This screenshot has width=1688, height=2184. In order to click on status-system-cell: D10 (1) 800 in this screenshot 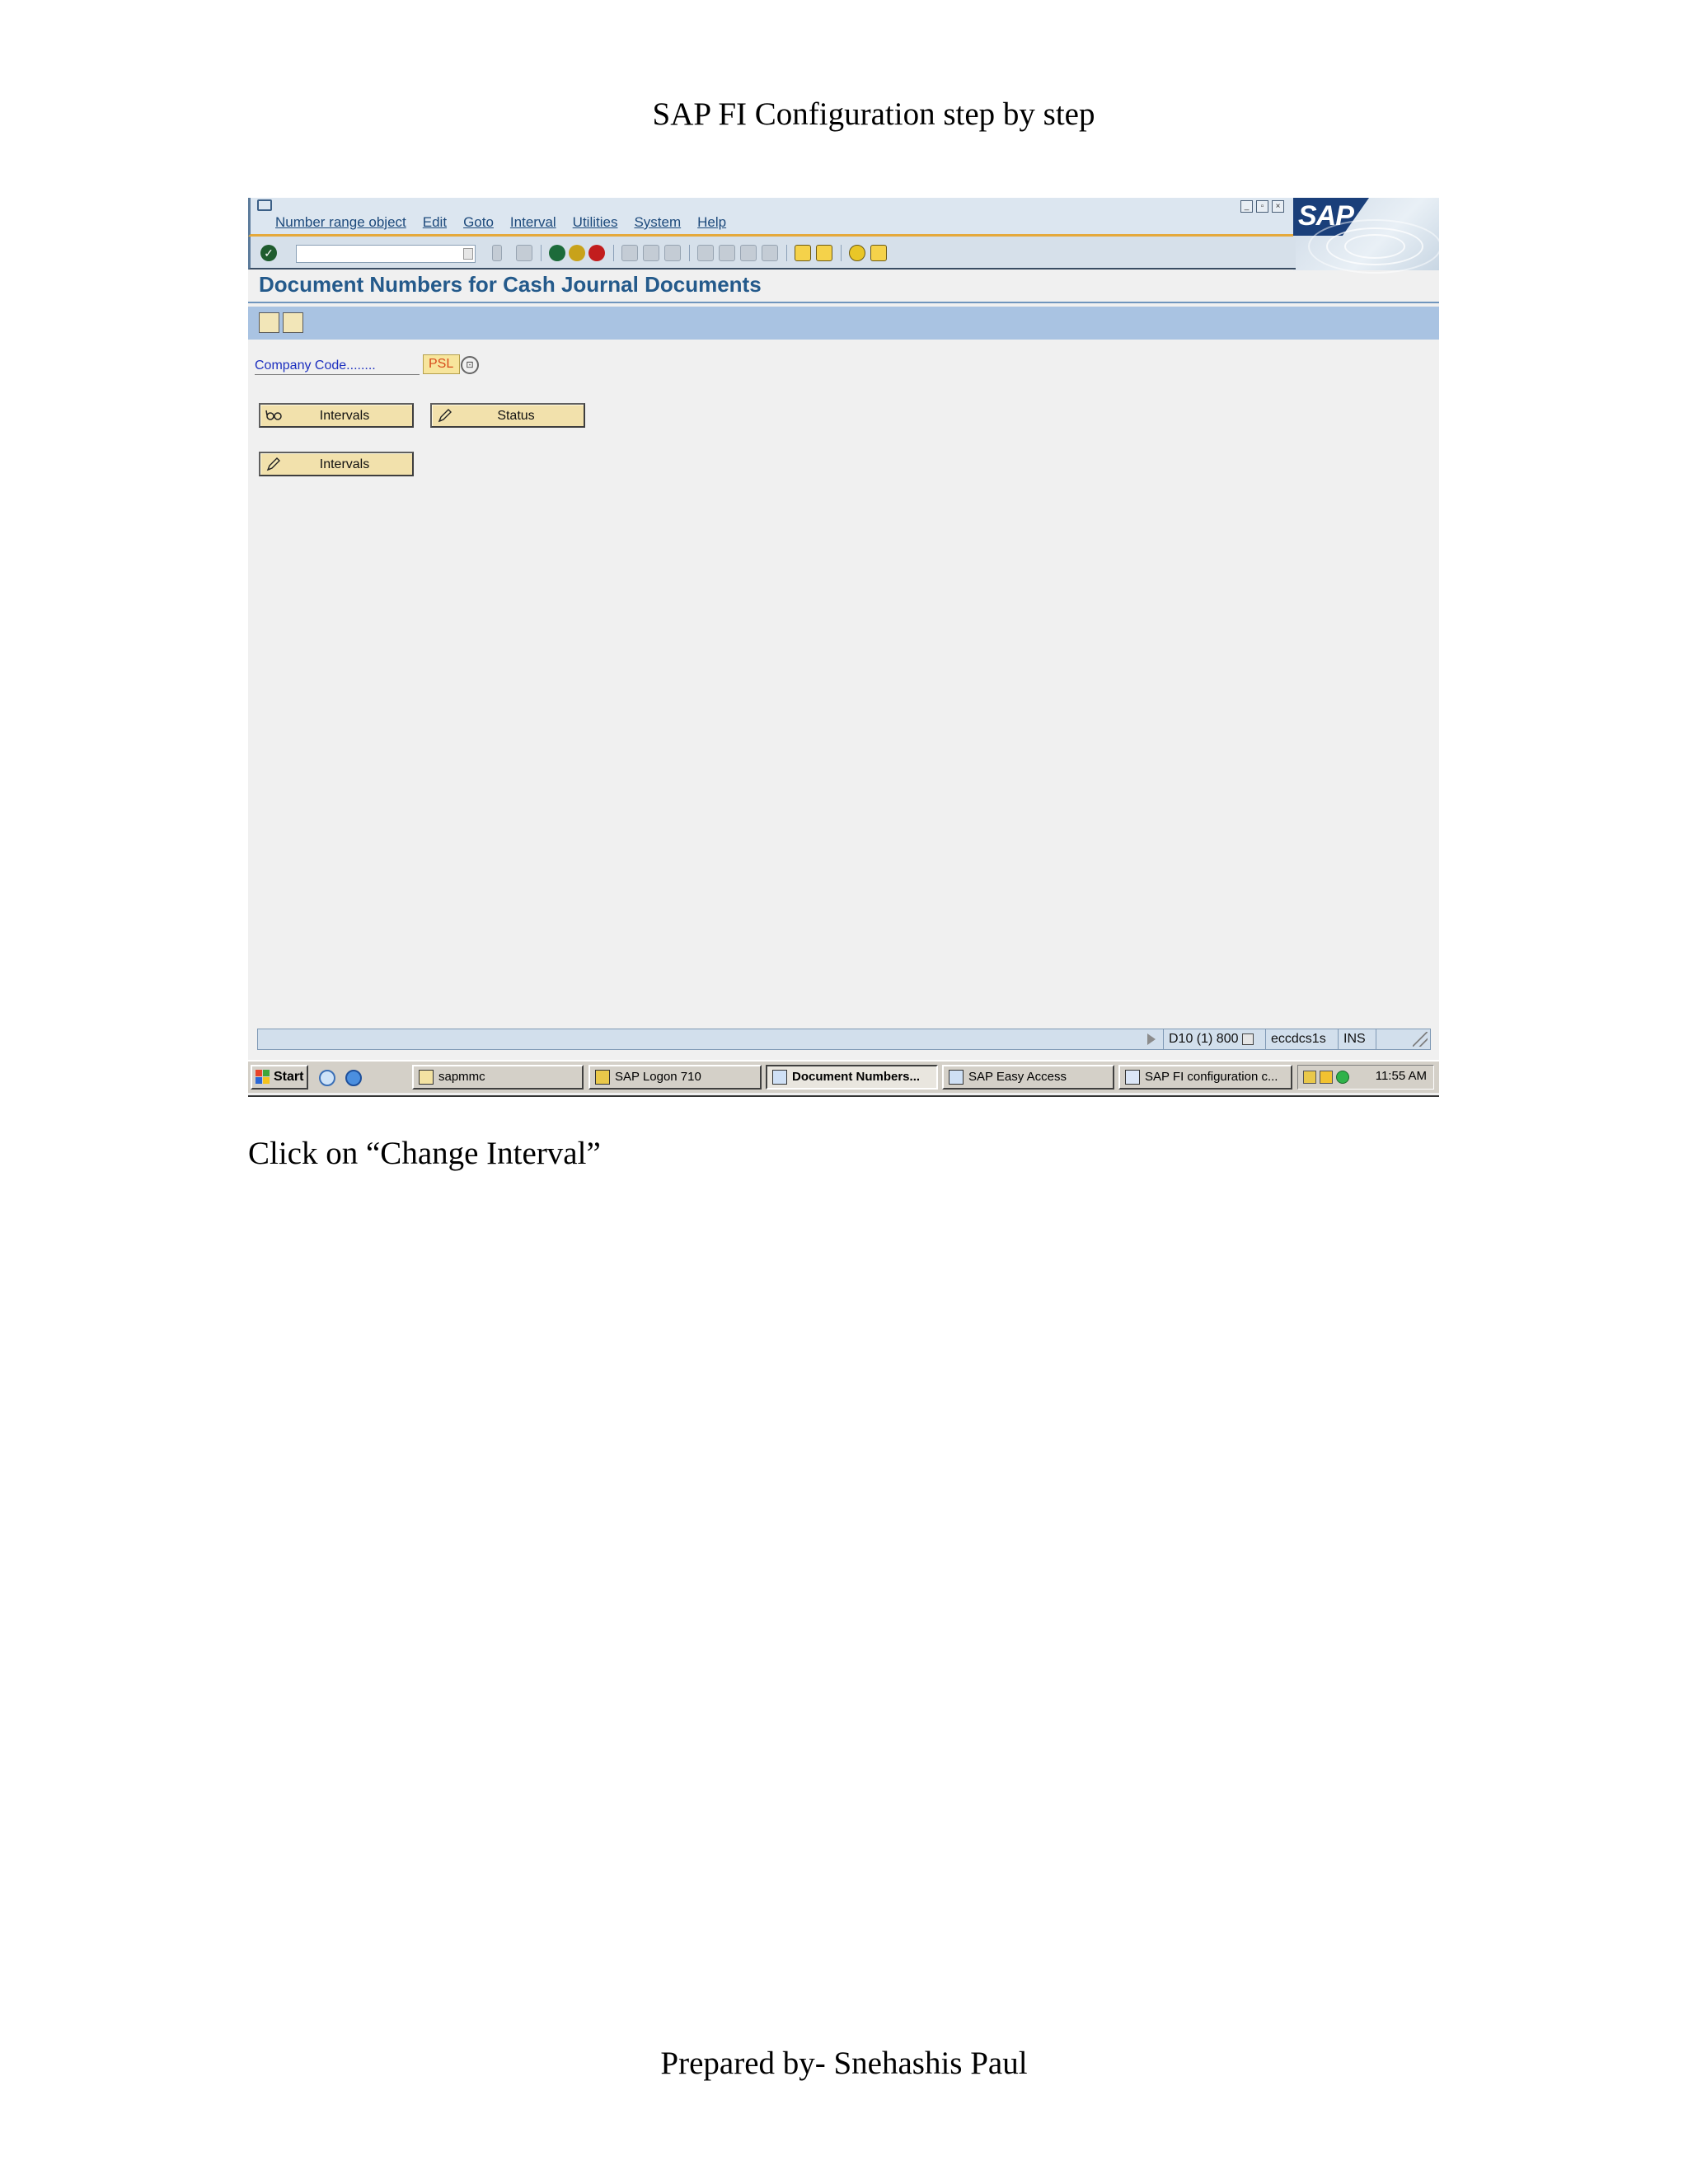, I will do `click(1218, 1039)`.